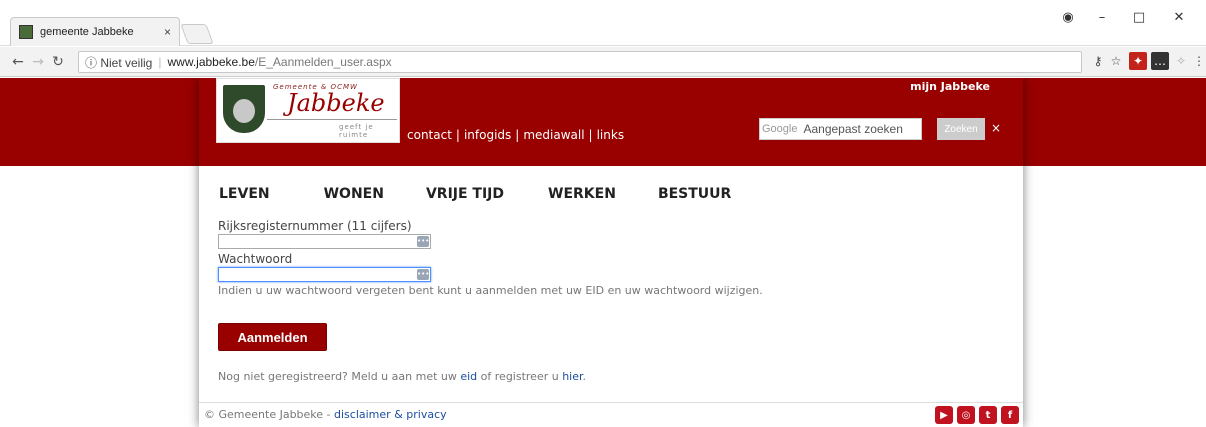  What do you see at coordinates (390, 414) in the screenshot?
I see `disclaimer-link: disclaimer & privacy` at bounding box center [390, 414].